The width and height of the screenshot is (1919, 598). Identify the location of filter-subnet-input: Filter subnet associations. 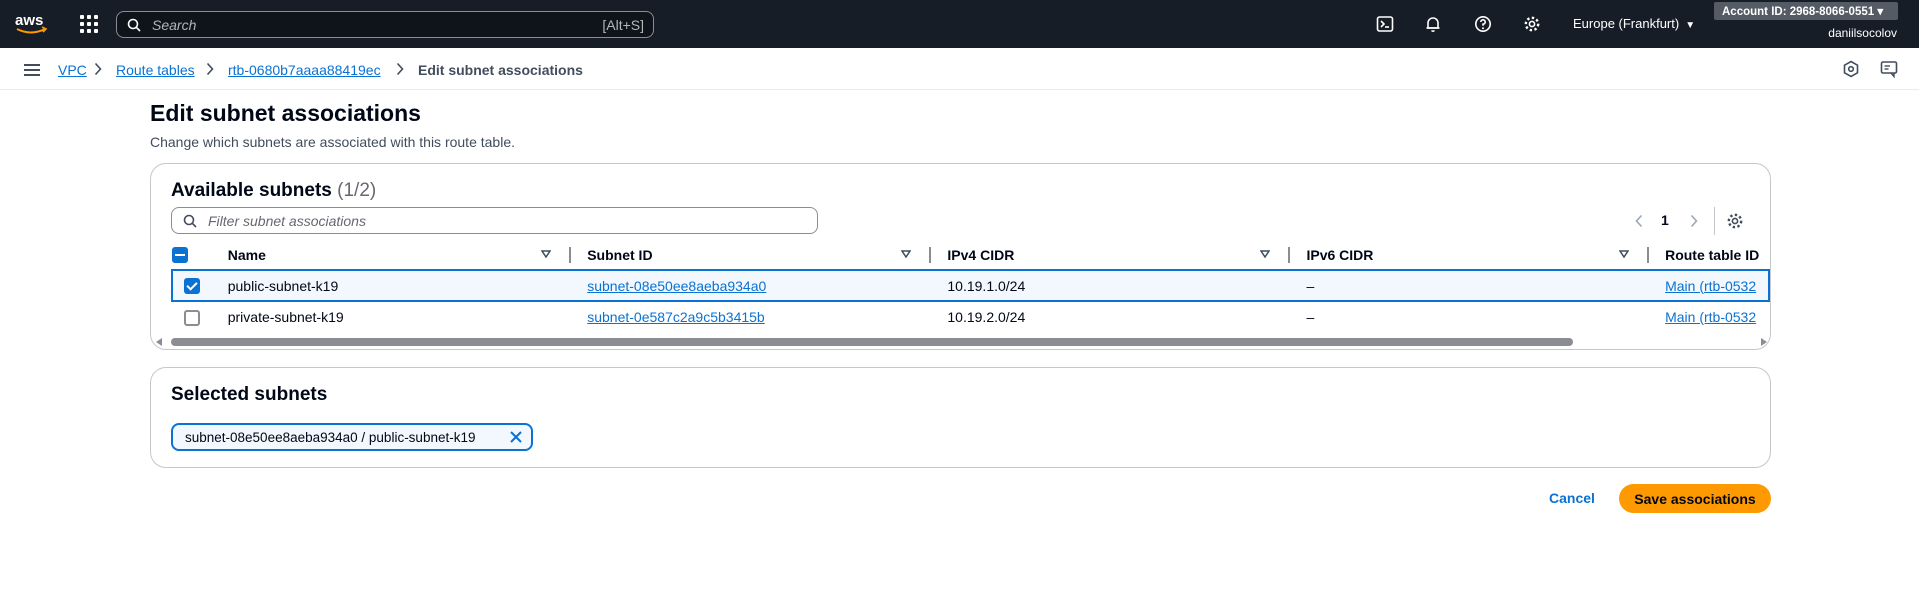
(494, 220).